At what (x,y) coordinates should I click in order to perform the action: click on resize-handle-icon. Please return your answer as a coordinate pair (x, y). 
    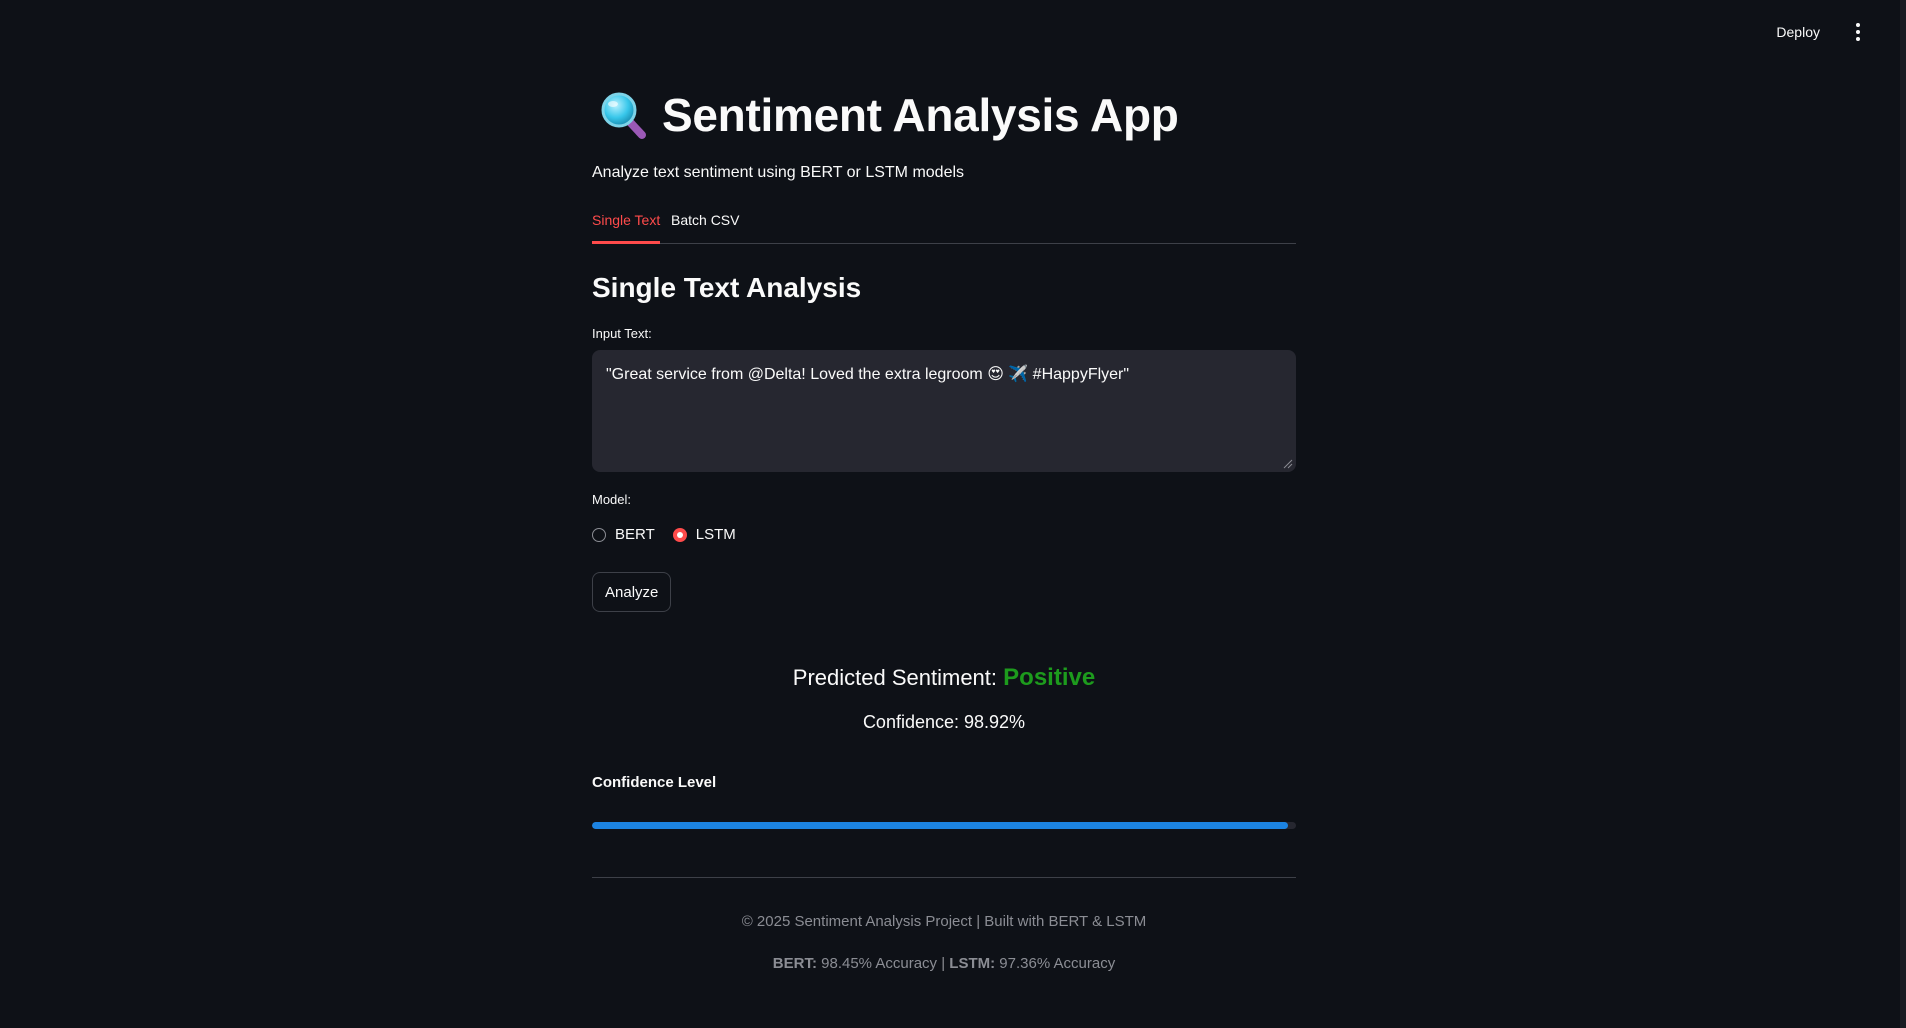
    Looking at the image, I should click on (1288, 464).